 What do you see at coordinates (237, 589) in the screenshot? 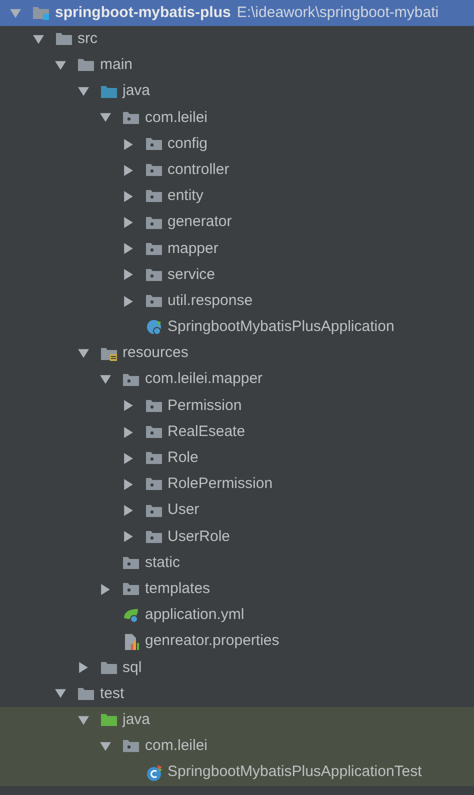
I see `tree-row: templates` at bounding box center [237, 589].